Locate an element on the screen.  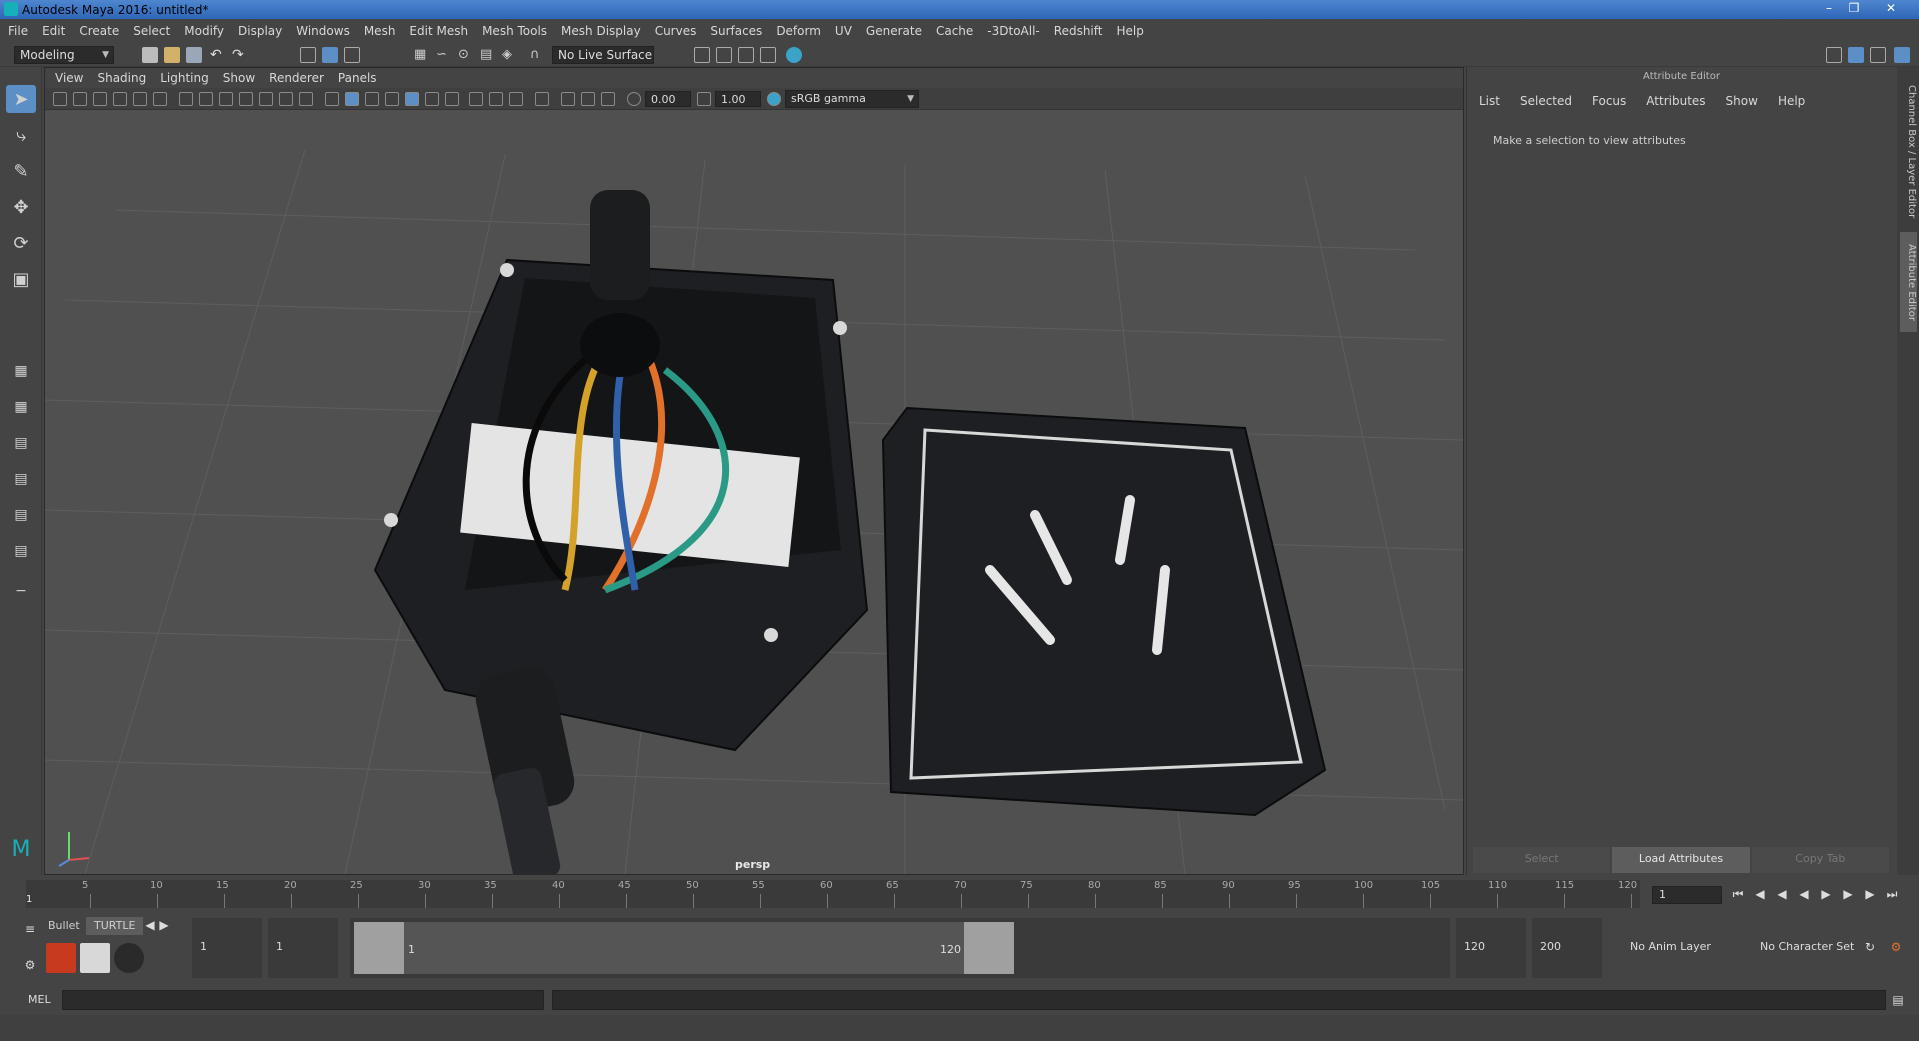
step-back-frame-icon: ◀ is located at coordinates (1760, 894).